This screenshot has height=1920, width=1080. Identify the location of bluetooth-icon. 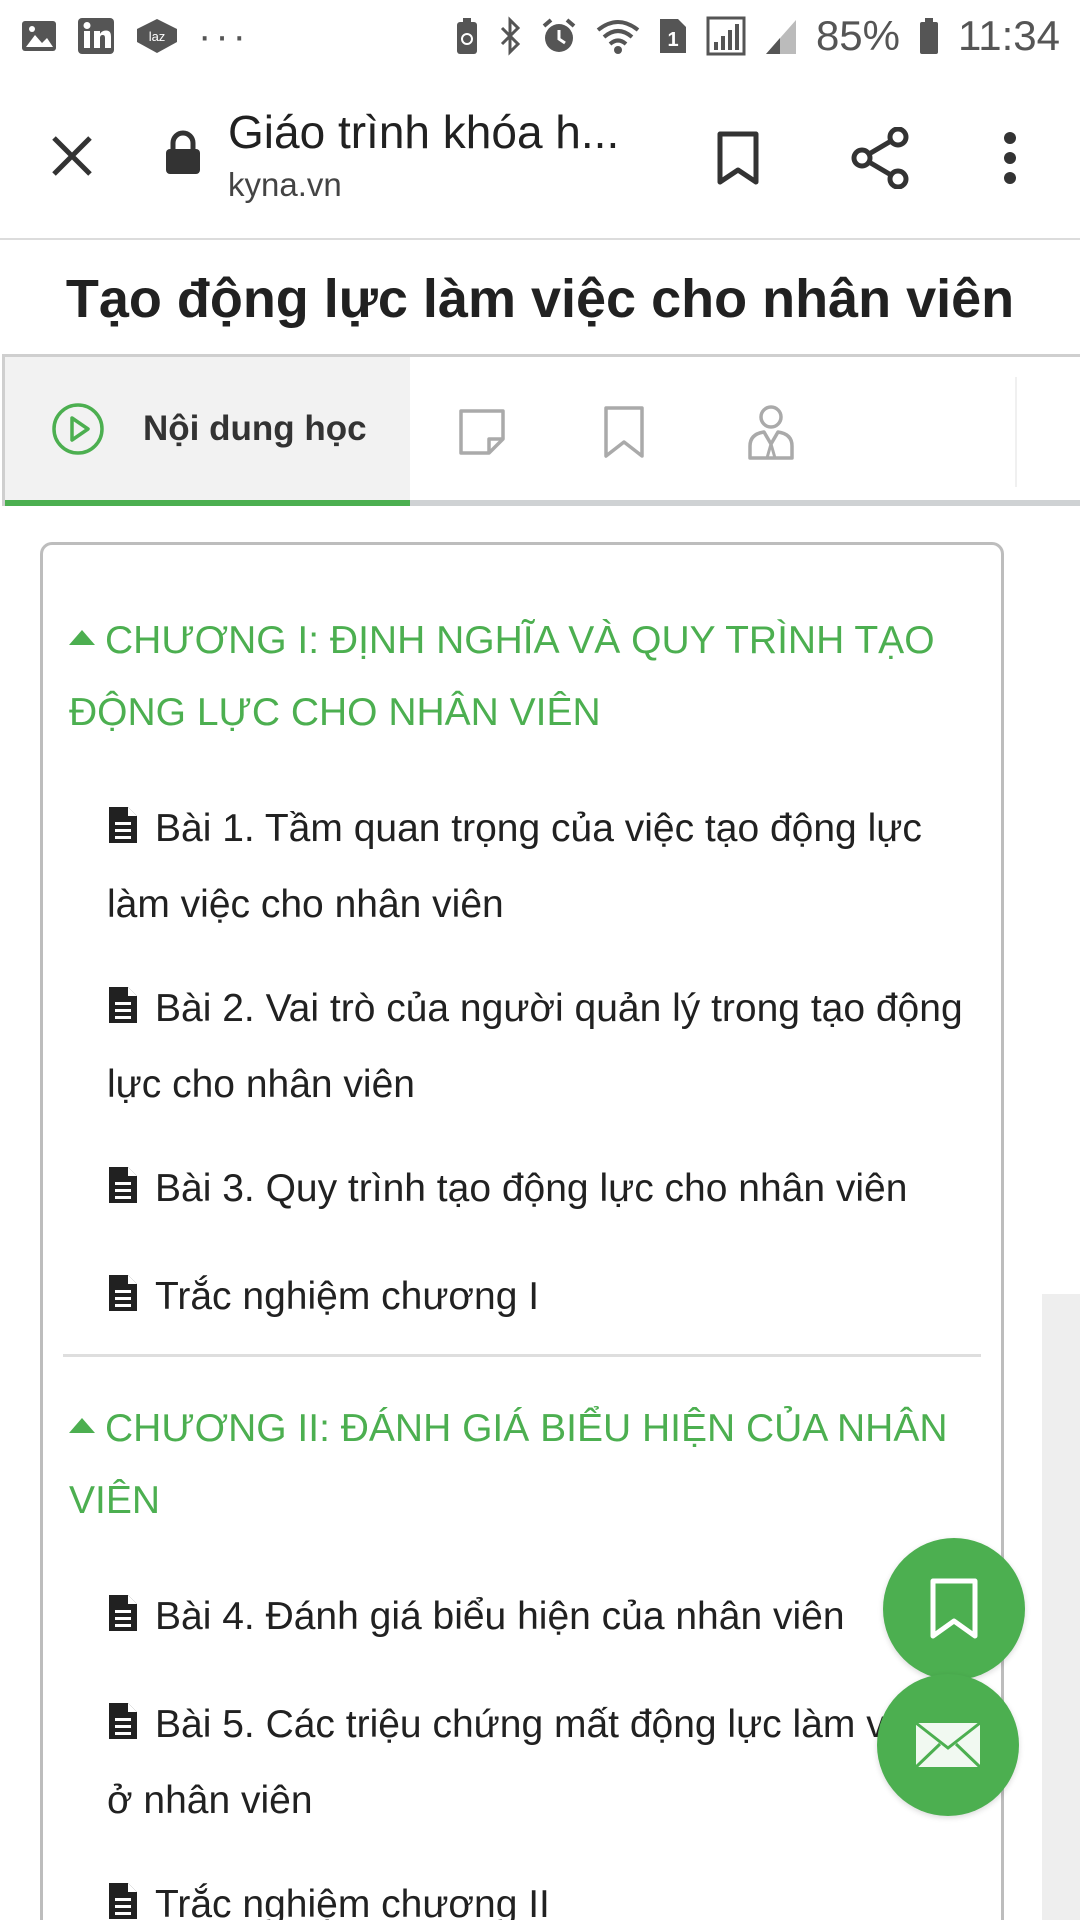
(510, 36).